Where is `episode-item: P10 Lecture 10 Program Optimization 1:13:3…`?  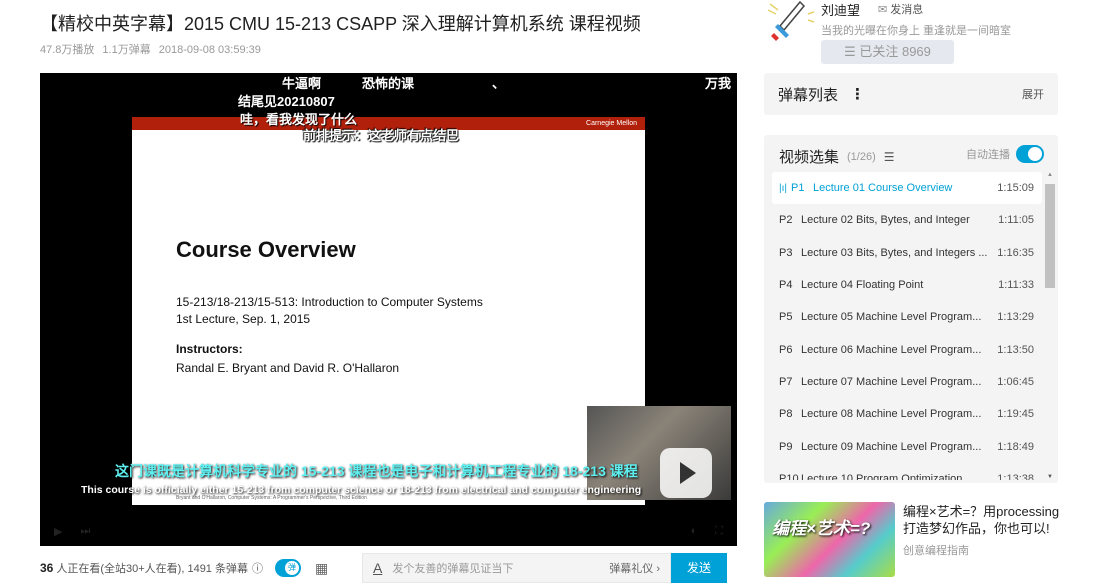
episode-item: P10 Lecture 10 Program Optimization 1:13:3… is located at coordinates (907, 471).